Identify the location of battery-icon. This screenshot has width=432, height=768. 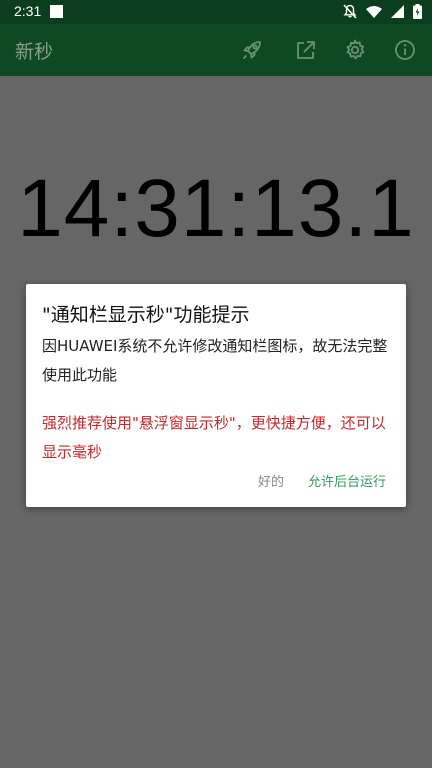
(417, 11).